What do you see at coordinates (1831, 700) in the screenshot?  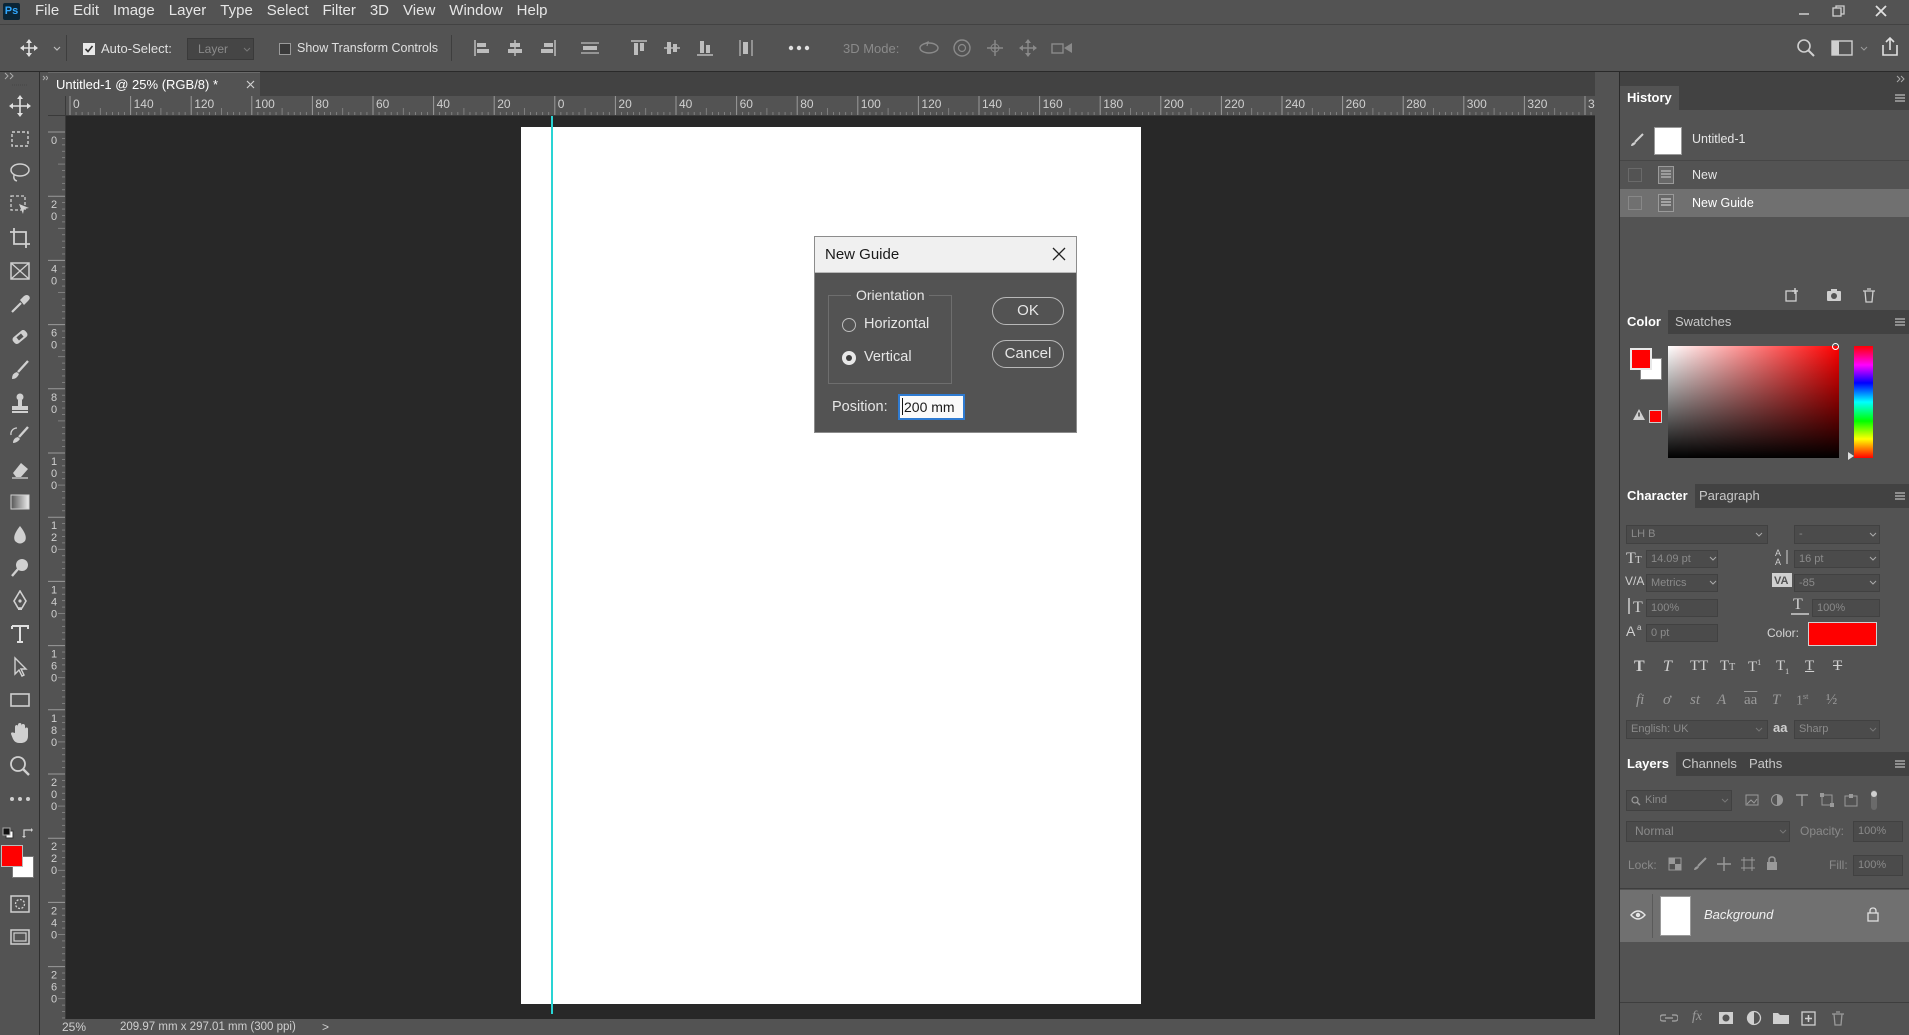 I see `fractions-icon: ½` at bounding box center [1831, 700].